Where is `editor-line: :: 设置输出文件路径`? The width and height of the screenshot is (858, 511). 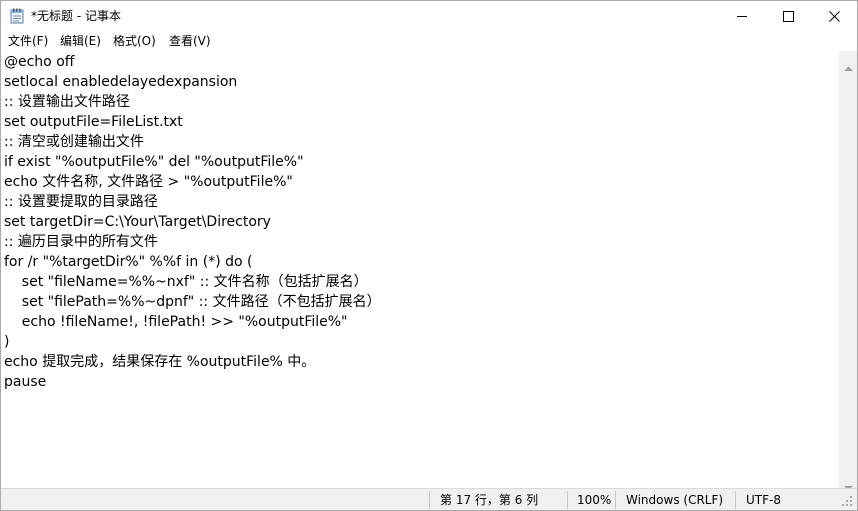
editor-line: :: 设置输出文件路径 is located at coordinates (67, 102).